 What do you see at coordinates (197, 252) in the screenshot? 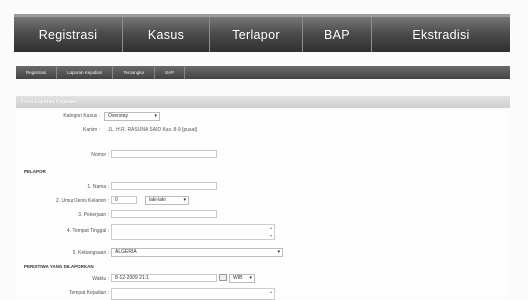
I see `kebangsaan-select: ALGERIA ▾` at bounding box center [197, 252].